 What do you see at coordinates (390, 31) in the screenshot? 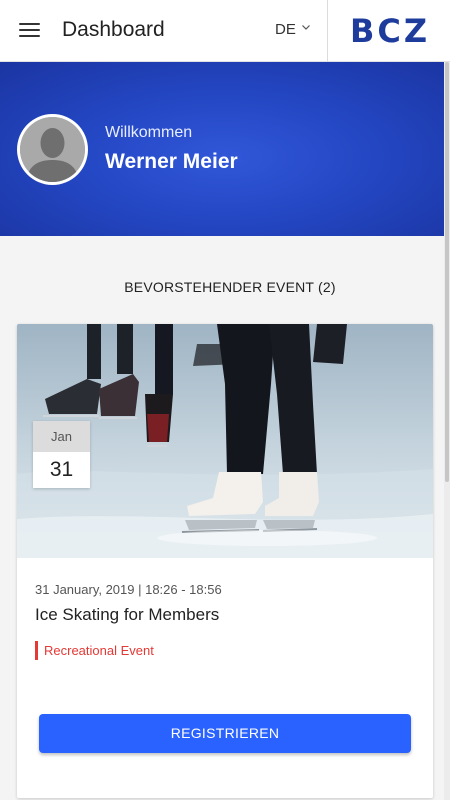
I see `brand-logo: BCZ` at bounding box center [390, 31].